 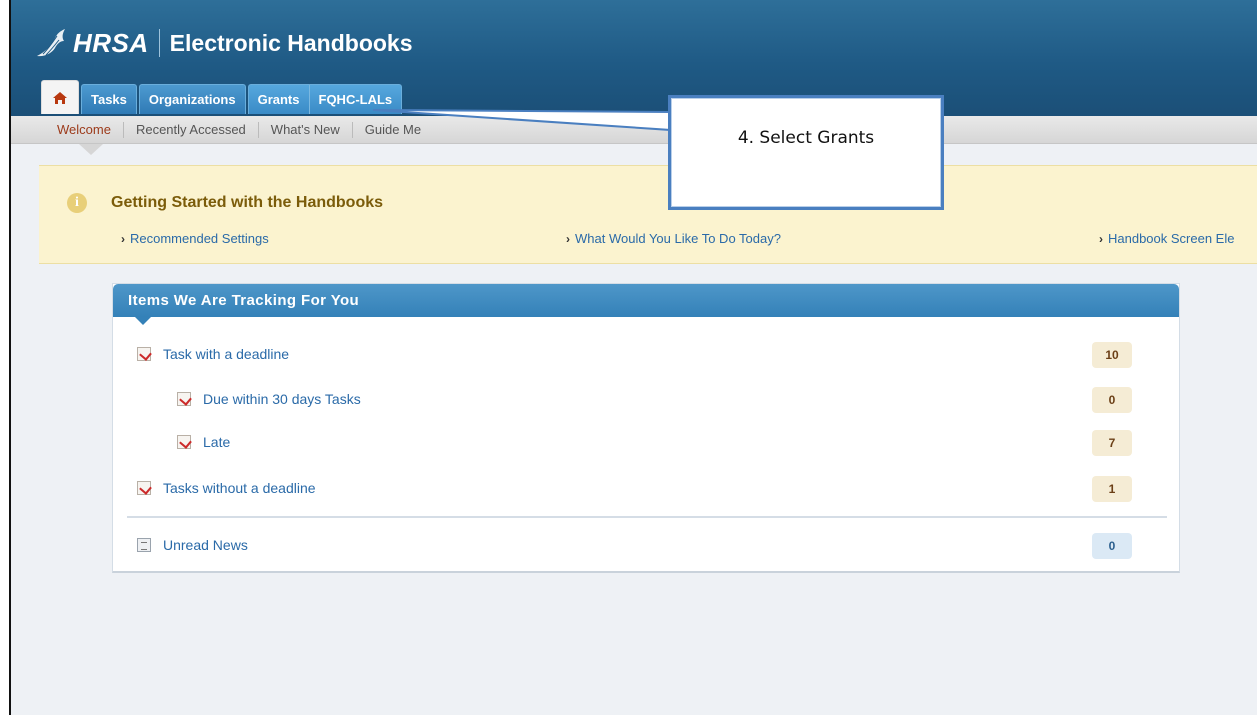 What do you see at coordinates (111, 42) in the screenshot?
I see `hrsa-wordmark: HRSA` at bounding box center [111, 42].